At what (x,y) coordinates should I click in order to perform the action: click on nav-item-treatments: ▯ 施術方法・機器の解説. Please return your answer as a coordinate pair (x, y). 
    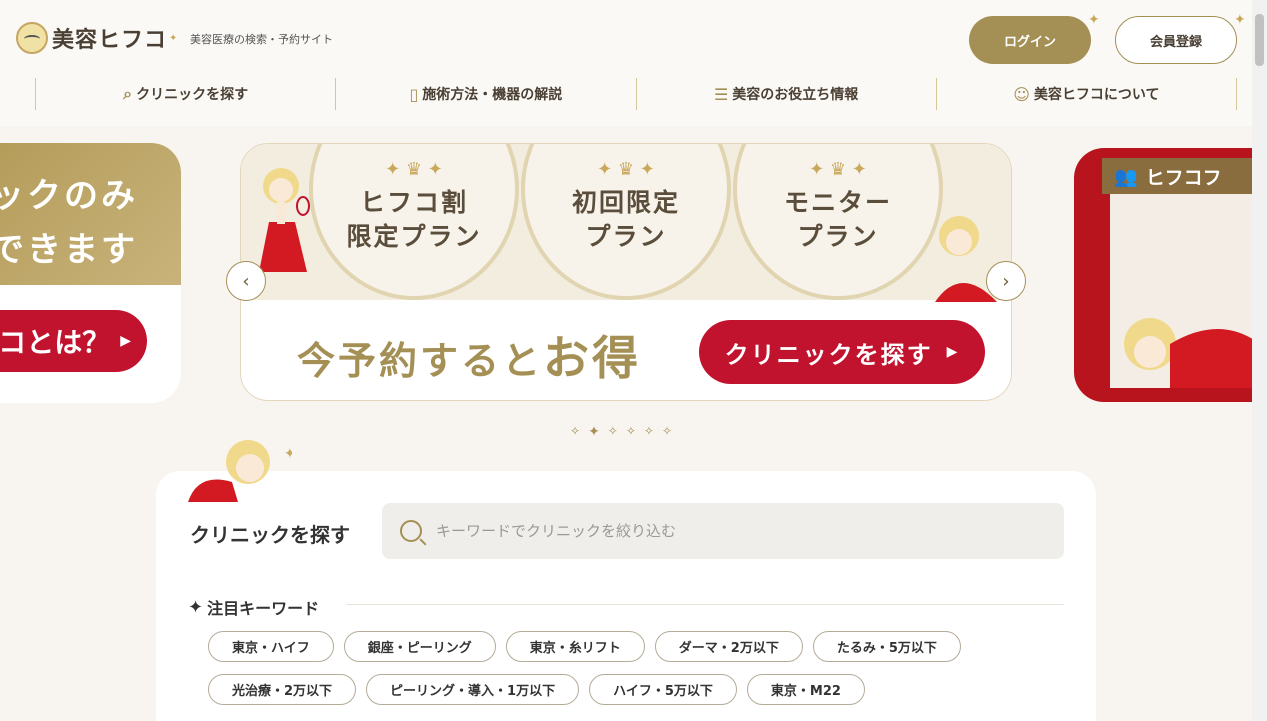
    Looking at the image, I should click on (485, 94).